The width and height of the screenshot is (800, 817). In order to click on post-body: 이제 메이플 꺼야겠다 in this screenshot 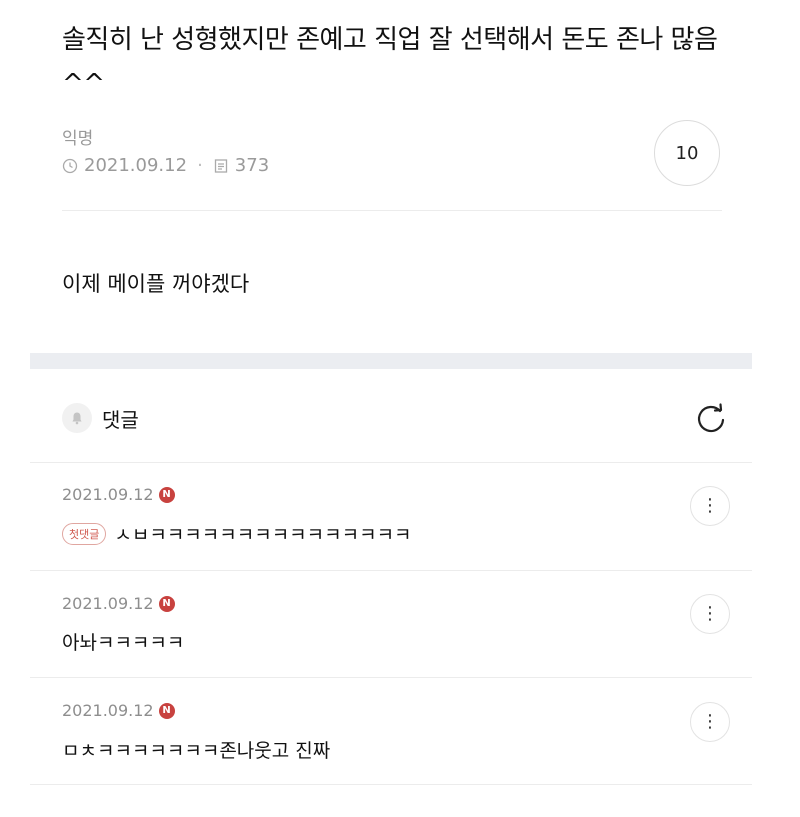, I will do `click(156, 284)`.